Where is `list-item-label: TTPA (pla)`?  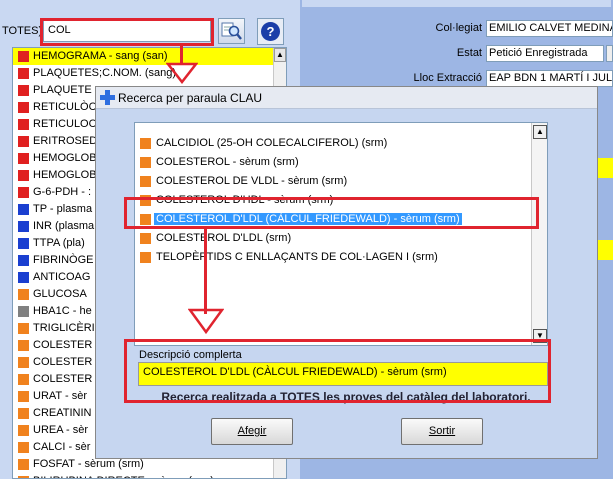
list-item-label: TTPA (pla) is located at coordinates (59, 243).